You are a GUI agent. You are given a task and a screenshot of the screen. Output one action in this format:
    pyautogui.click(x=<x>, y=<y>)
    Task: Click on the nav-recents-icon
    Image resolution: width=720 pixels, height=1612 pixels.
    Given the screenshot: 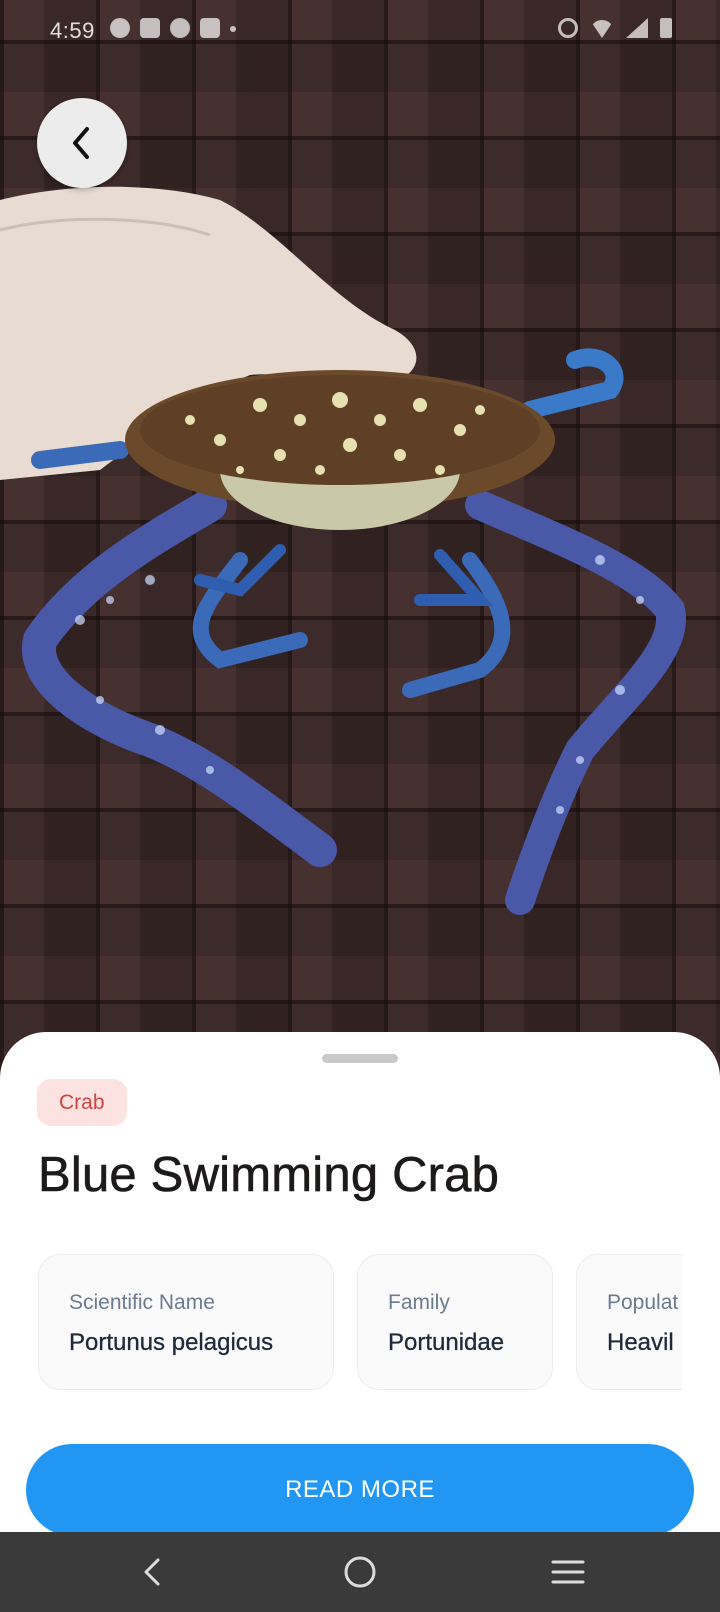 What is the action you would take?
    pyautogui.click(x=568, y=1572)
    